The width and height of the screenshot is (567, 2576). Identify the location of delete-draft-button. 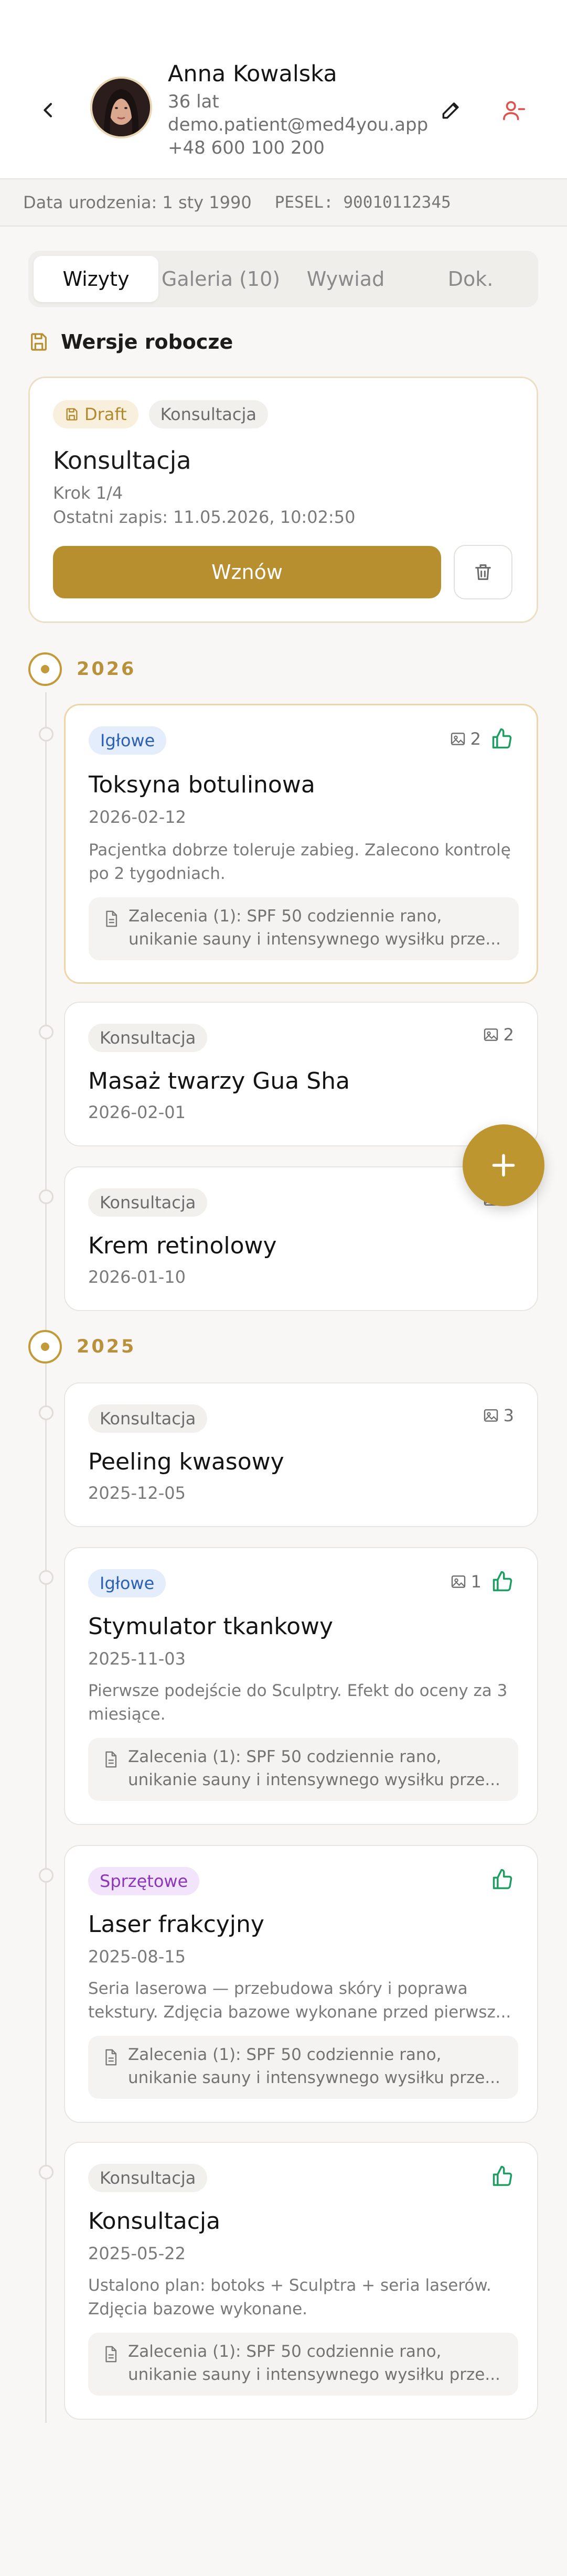
(483, 572).